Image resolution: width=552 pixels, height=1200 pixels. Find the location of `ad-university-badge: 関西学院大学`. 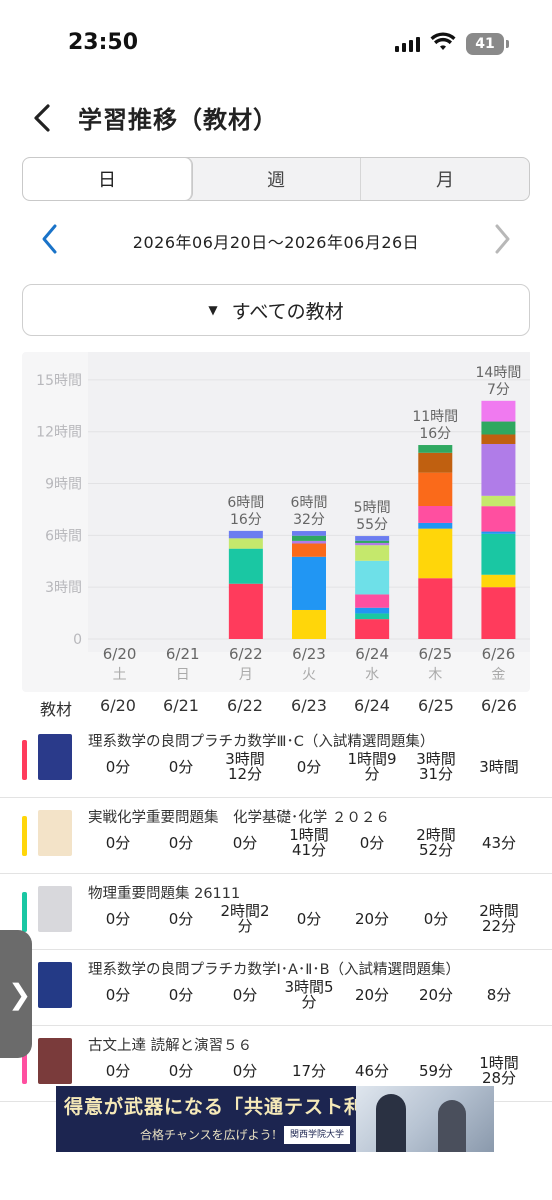

ad-university-badge: 関西学院大学 is located at coordinates (317, 1135).